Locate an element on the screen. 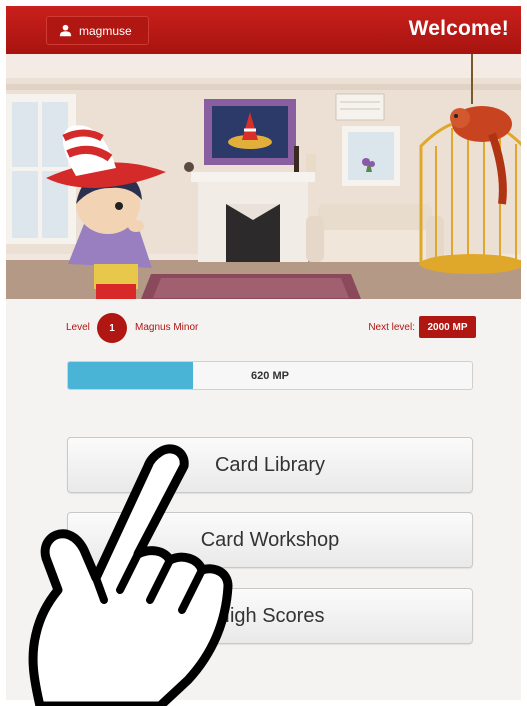 The image size is (527, 706). progress-label: 620 MP is located at coordinates (270, 375).